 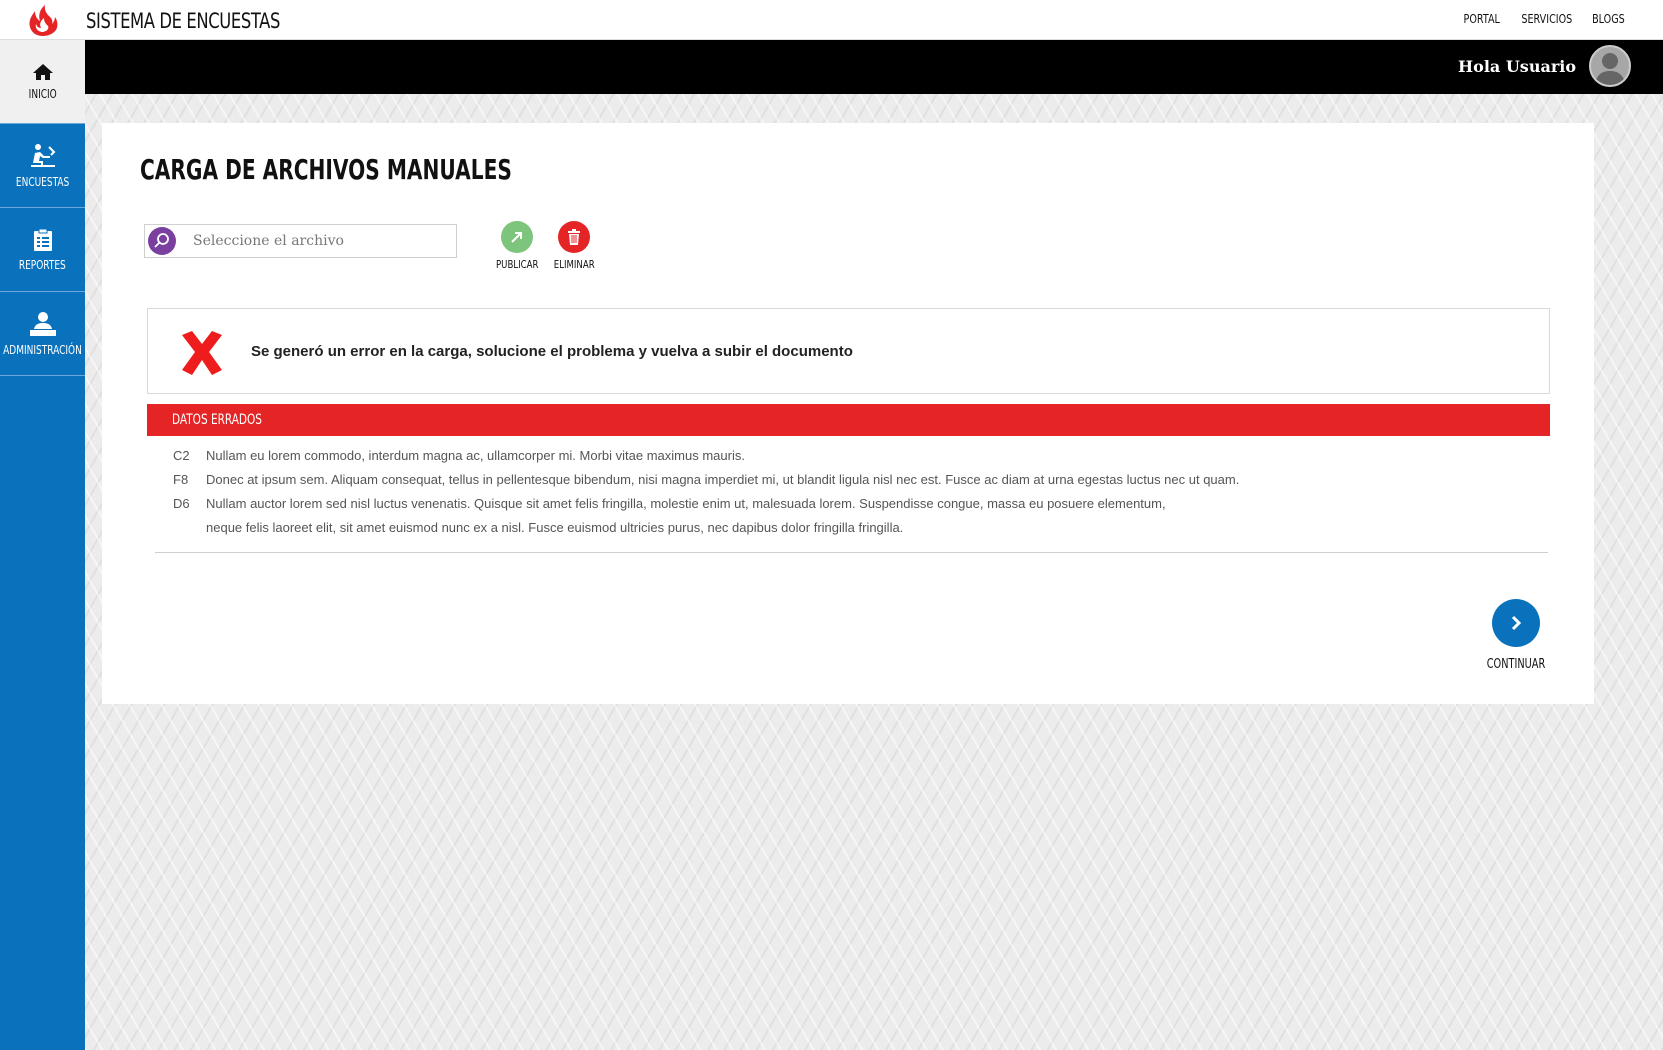 I want to click on sidebar-item-label: REPORTES, so click(x=42, y=264).